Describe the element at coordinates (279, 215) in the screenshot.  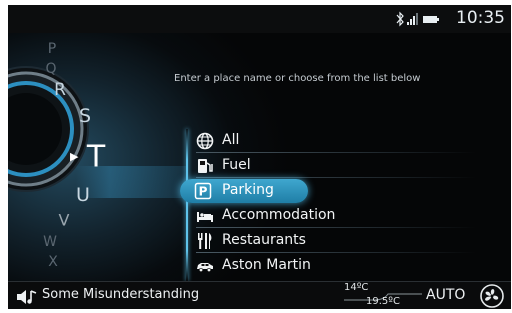
I see `category-label: Accommodation` at that location.